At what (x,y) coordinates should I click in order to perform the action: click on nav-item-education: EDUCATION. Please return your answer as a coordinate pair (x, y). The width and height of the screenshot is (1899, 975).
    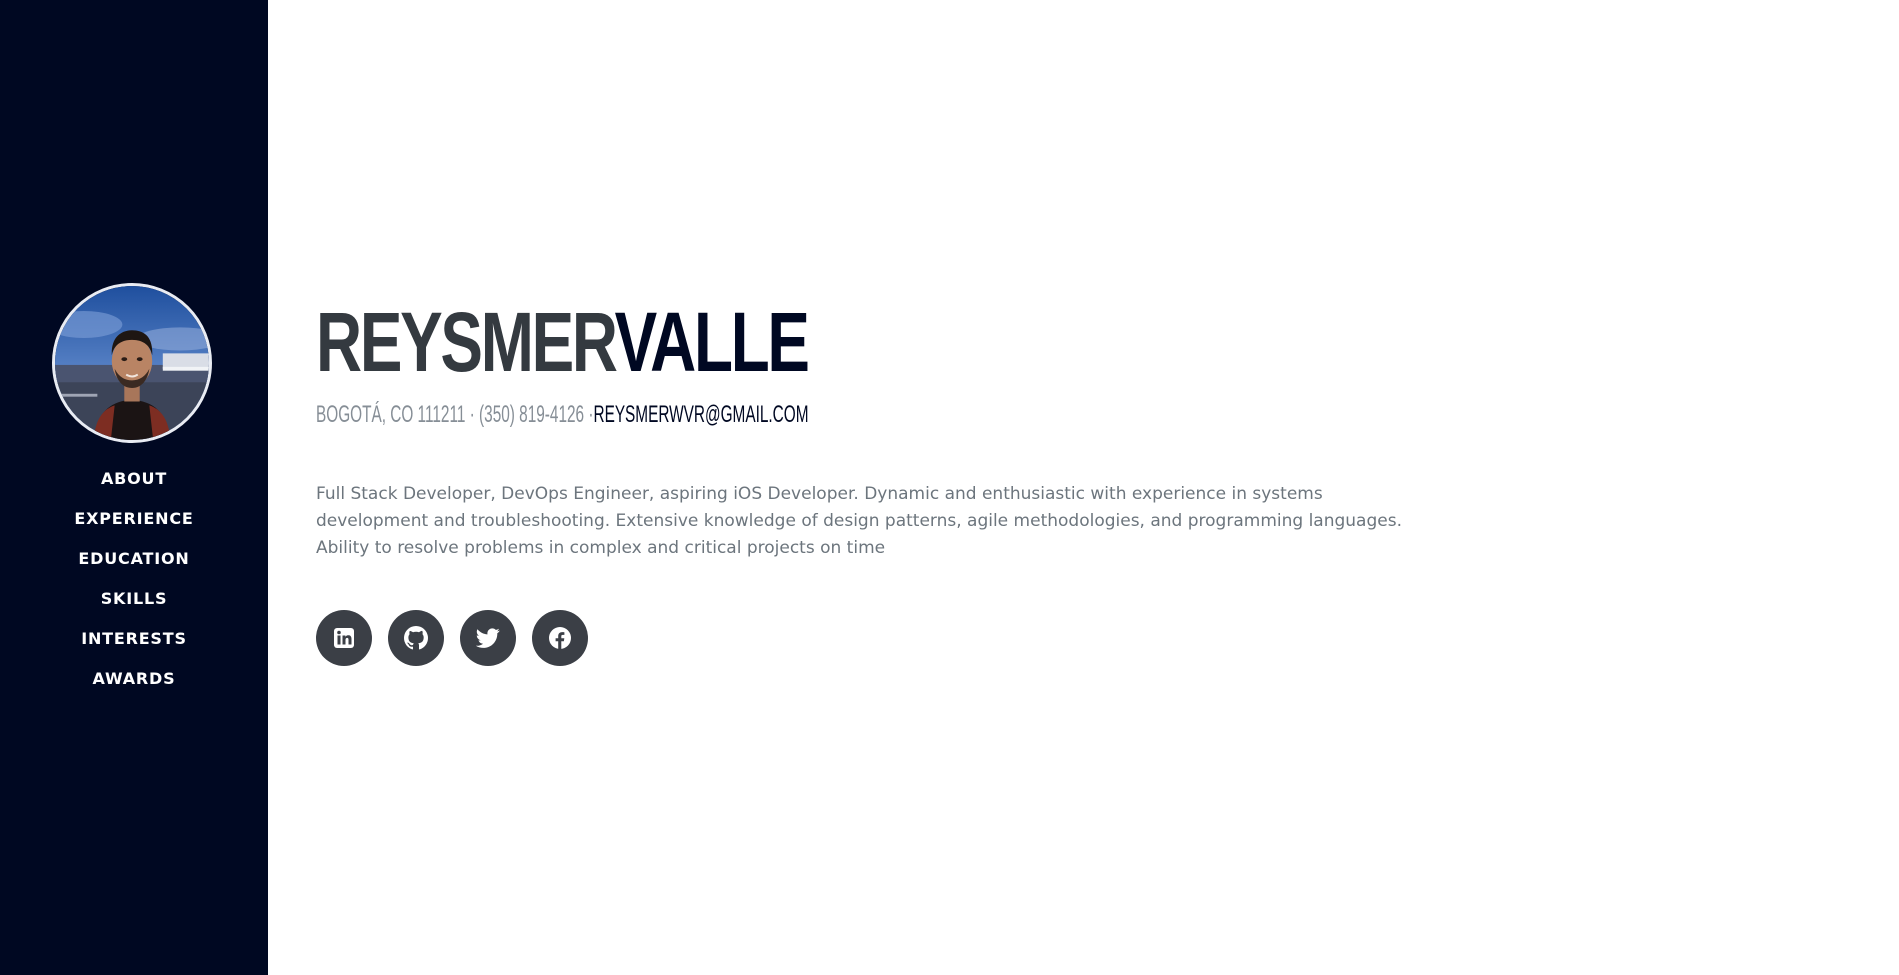
    Looking at the image, I should click on (134, 558).